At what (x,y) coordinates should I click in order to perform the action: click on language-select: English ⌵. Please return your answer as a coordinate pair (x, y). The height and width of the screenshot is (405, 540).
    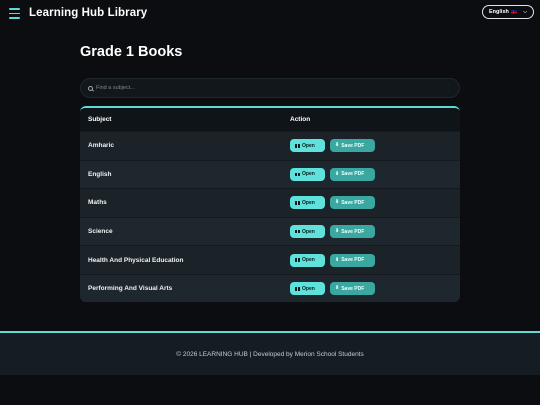
    Looking at the image, I should click on (508, 12).